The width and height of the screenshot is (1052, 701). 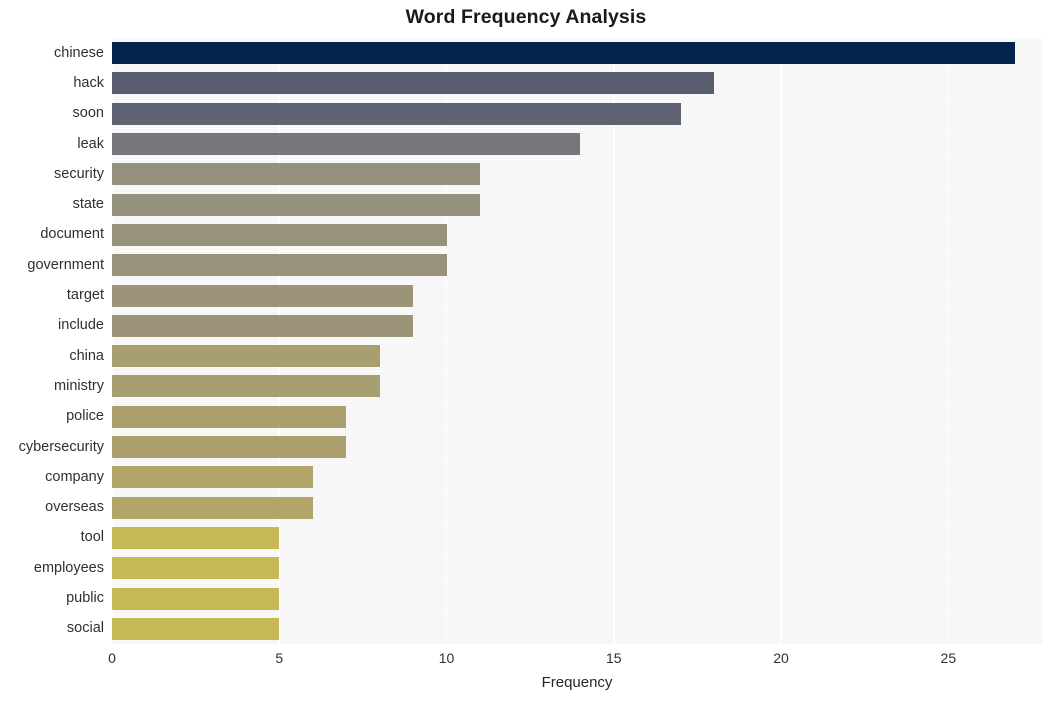 I want to click on y-tick-label-social: social, so click(x=85, y=628).